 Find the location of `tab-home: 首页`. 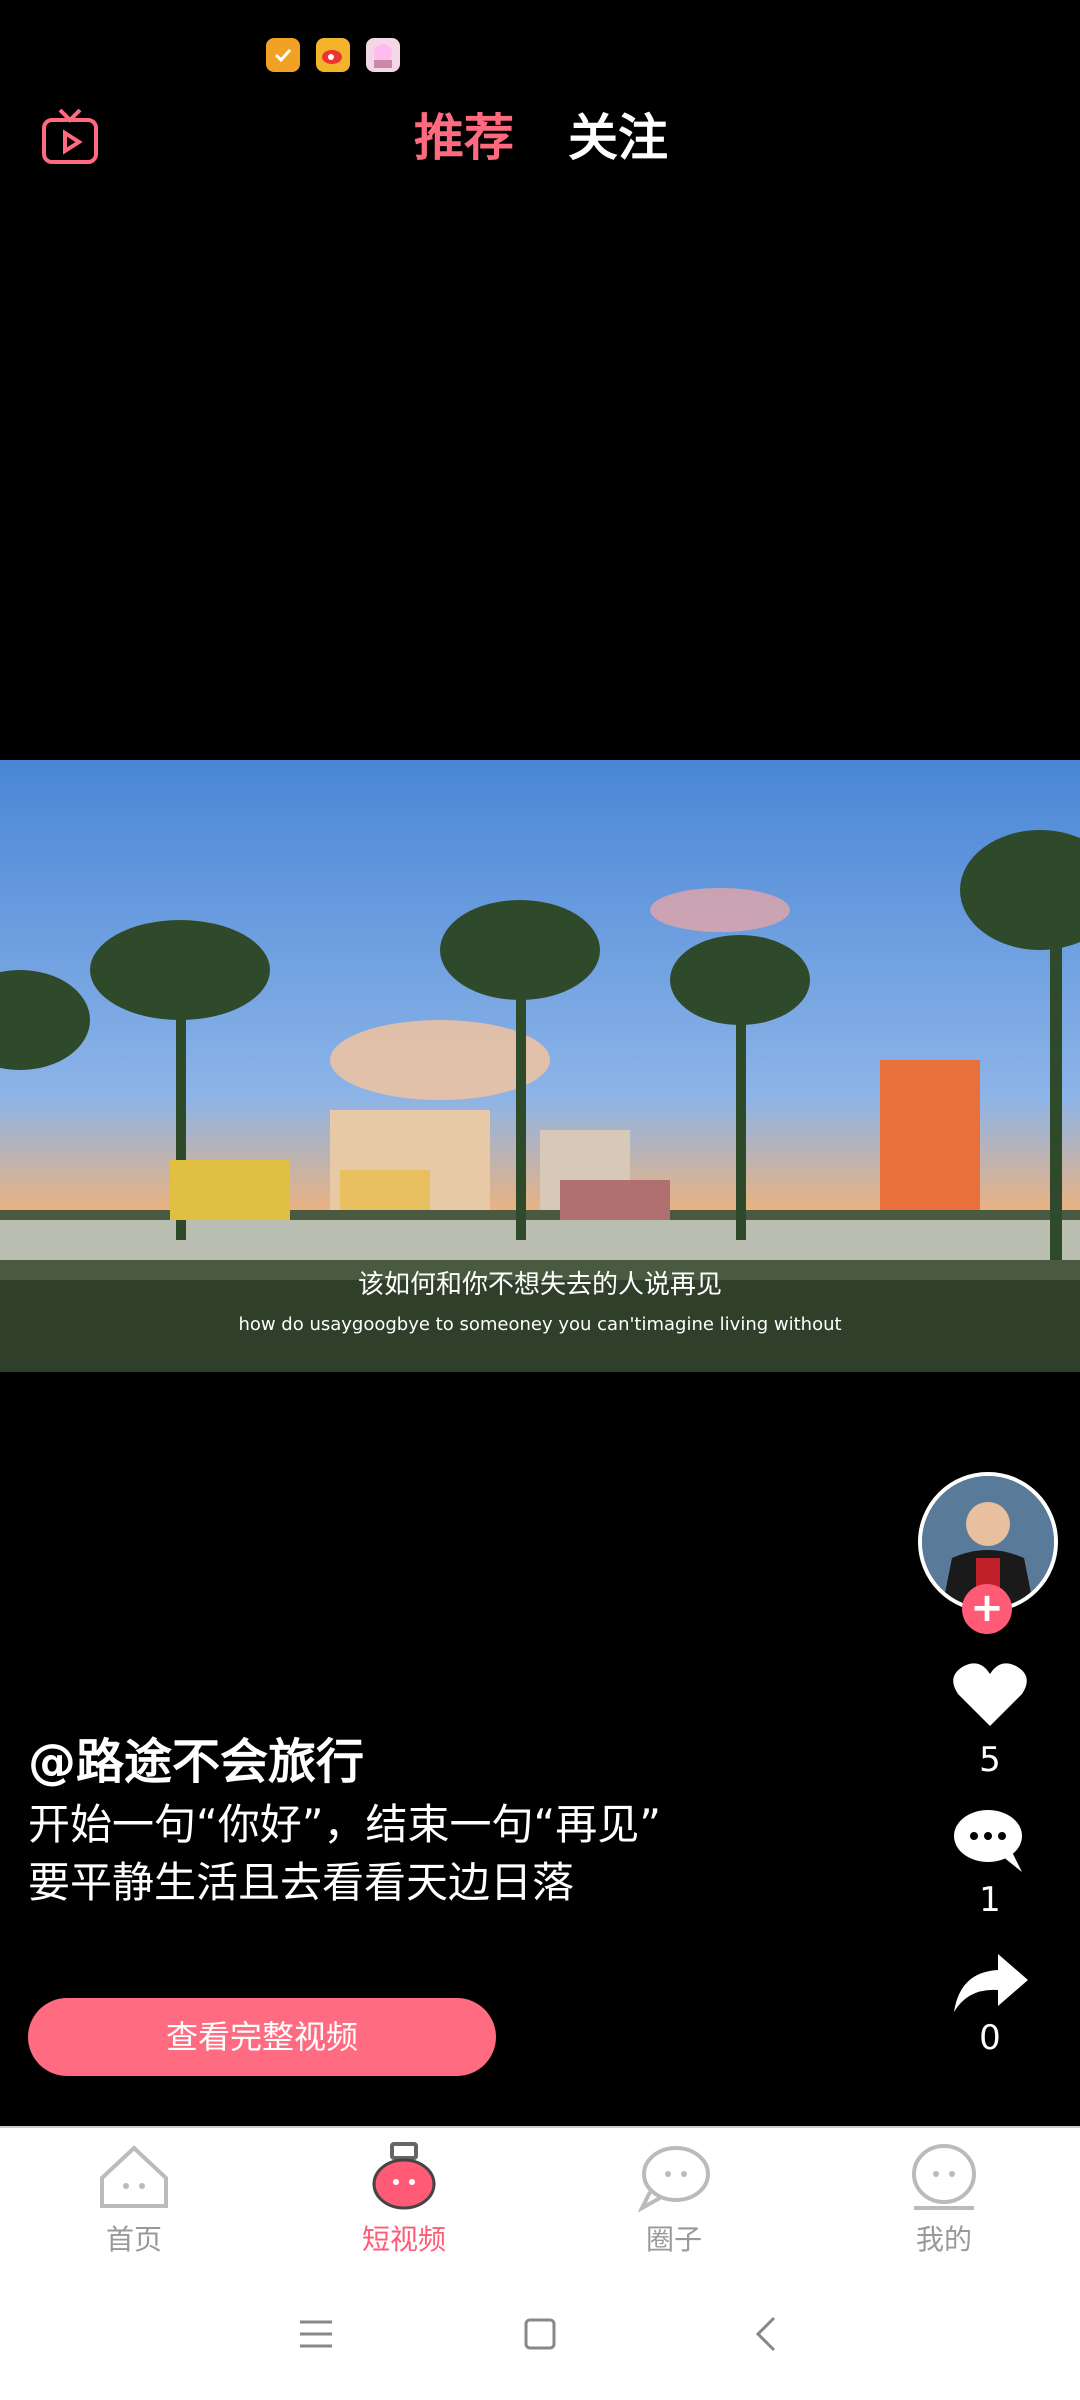

tab-home: 首页 is located at coordinates (134, 2202).